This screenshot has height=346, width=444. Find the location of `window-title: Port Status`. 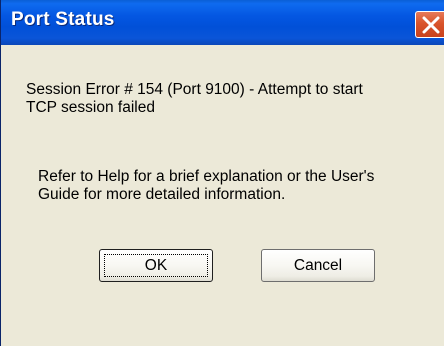

window-title: Port Status is located at coordinates (63, 19).